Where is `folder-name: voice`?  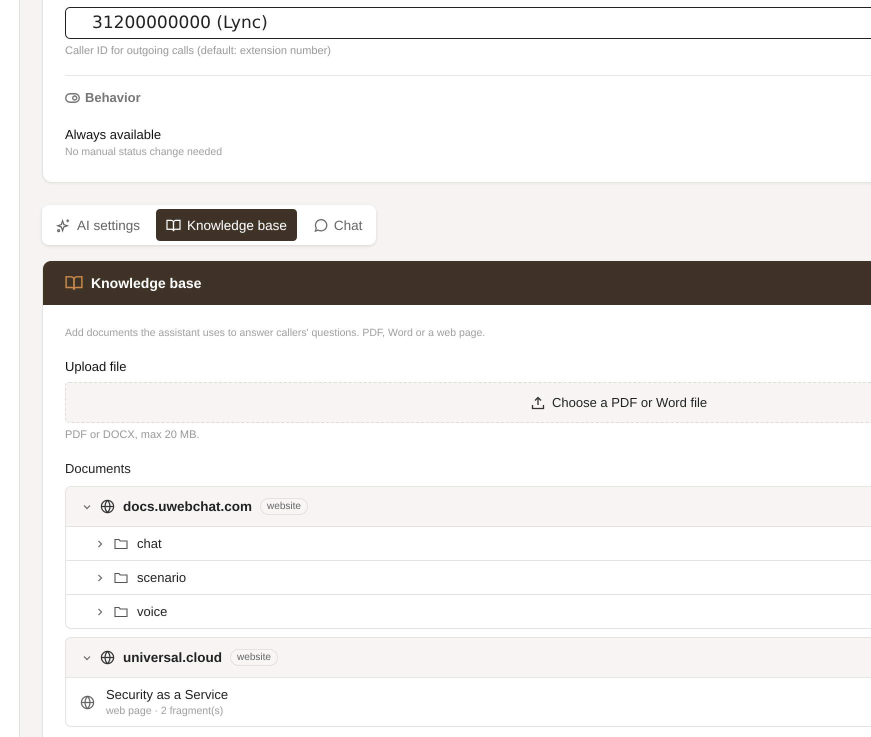
folder-name: voice is located at coordinates (152, 611).